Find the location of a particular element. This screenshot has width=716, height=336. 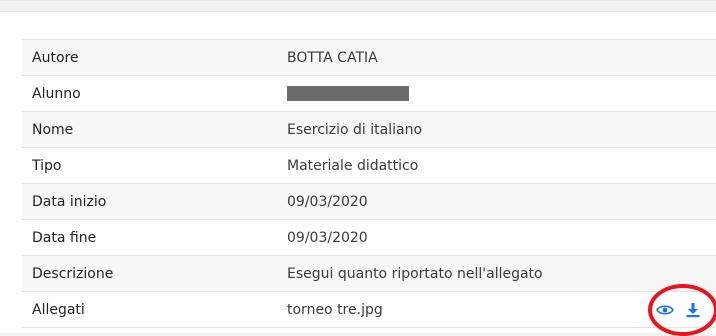

row-label-tipo: Tipo is located at coordinates (149, 165).